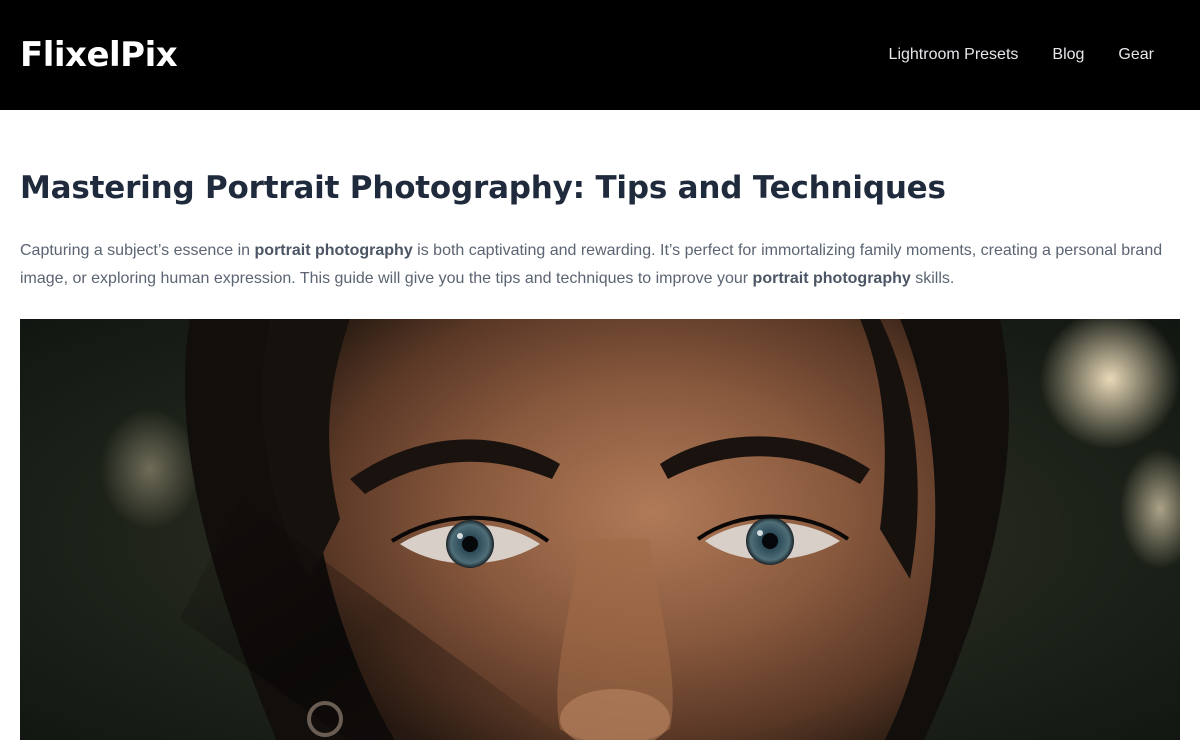 The width and height of the screenshot is (1200, 740). What do you see at coordinates (333, 251) in the screenshot?
I see `keyword-portrait-photography: portrait photography` at bounding box center [333, 251].